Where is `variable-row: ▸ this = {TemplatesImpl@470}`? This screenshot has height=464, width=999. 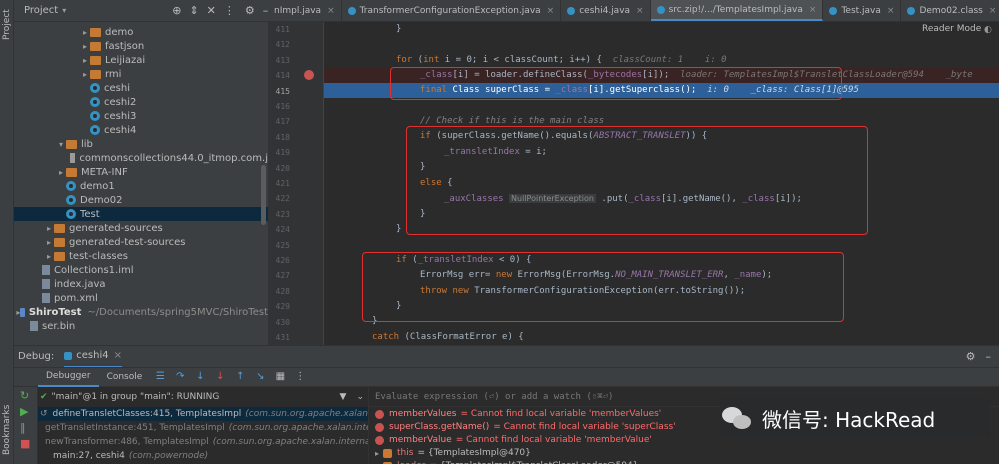 variable-row: ▸ this = {TemplatesImpl@470} is located at coordinates (684, 453).